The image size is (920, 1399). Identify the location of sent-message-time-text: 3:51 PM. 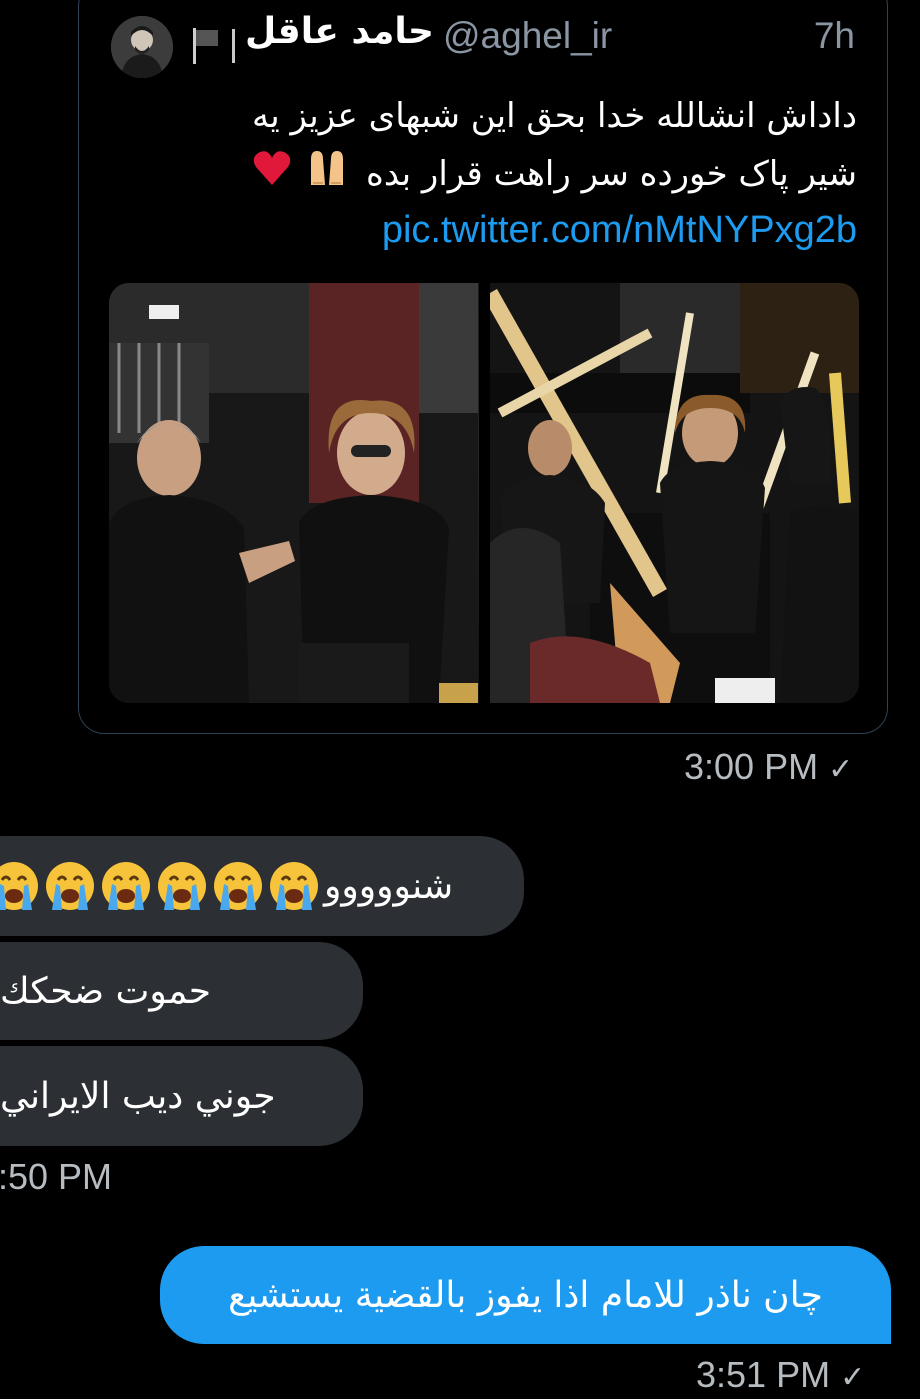
(763, 1374).